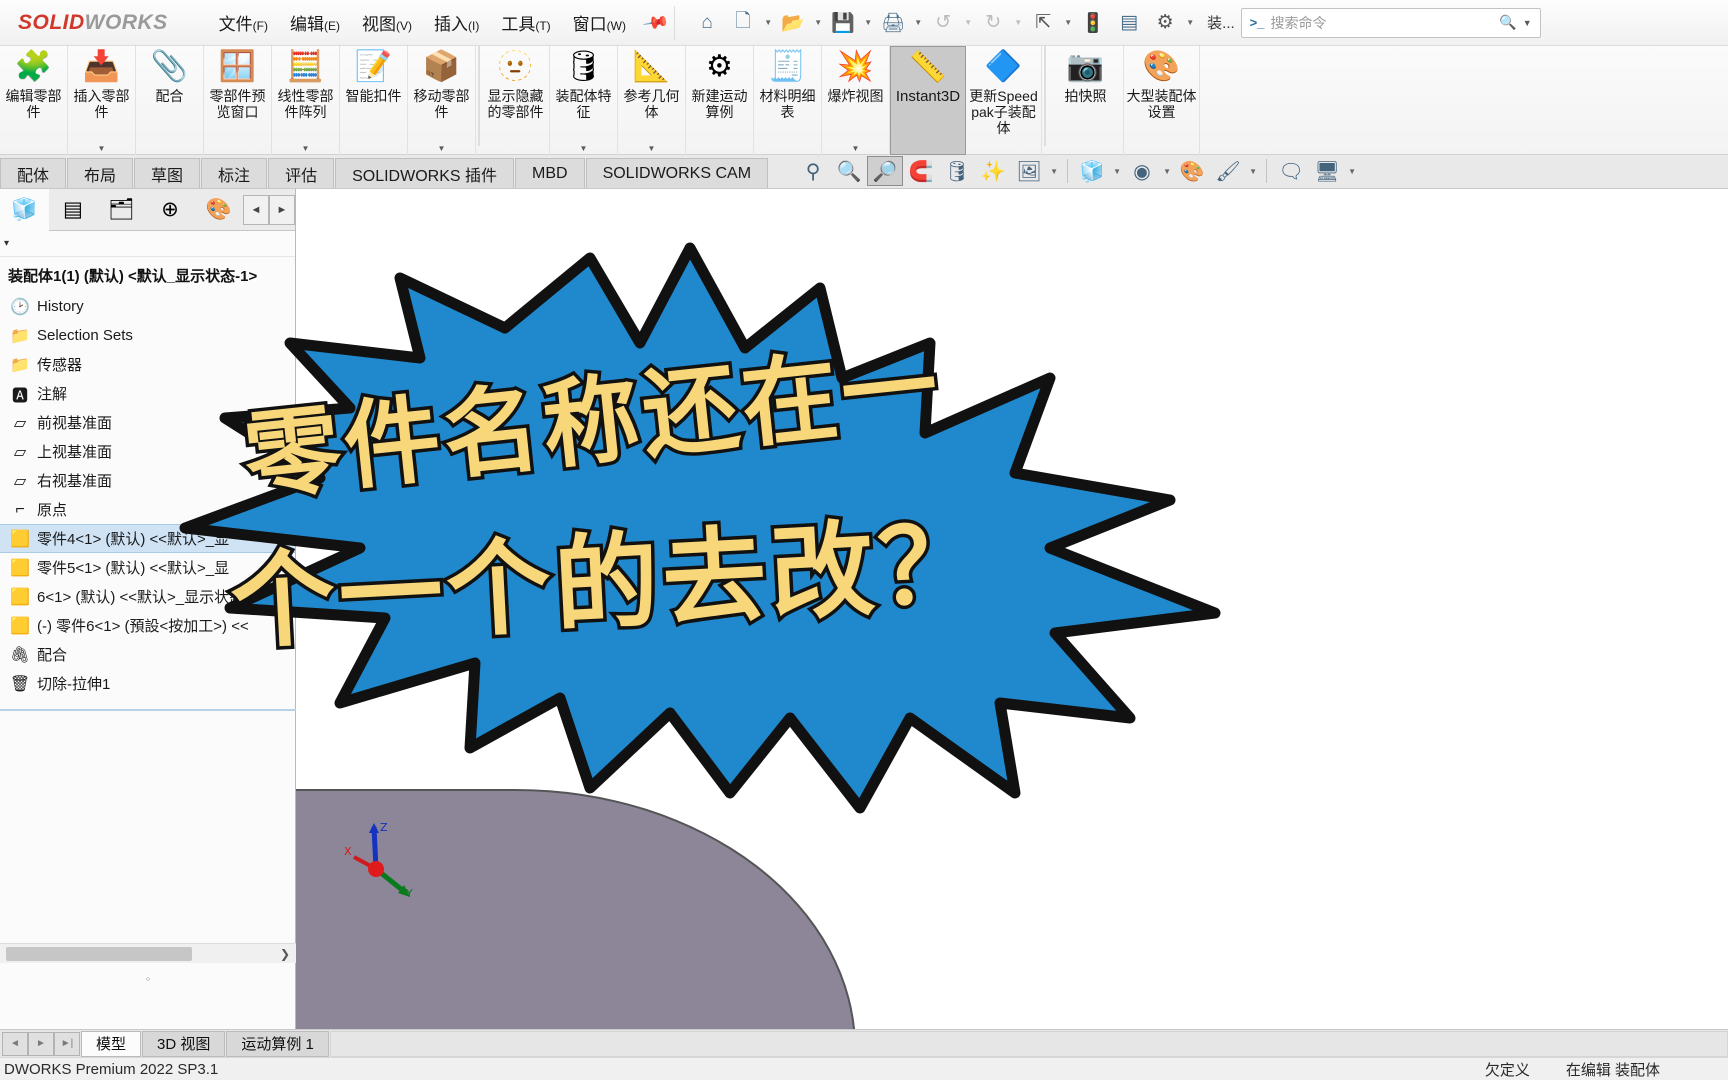 The image size is (1728, 1080). Describe the element at coordinates (1190, 22) in the screenshot. I see `settings-chevron-down-icon: ▼` at that location.